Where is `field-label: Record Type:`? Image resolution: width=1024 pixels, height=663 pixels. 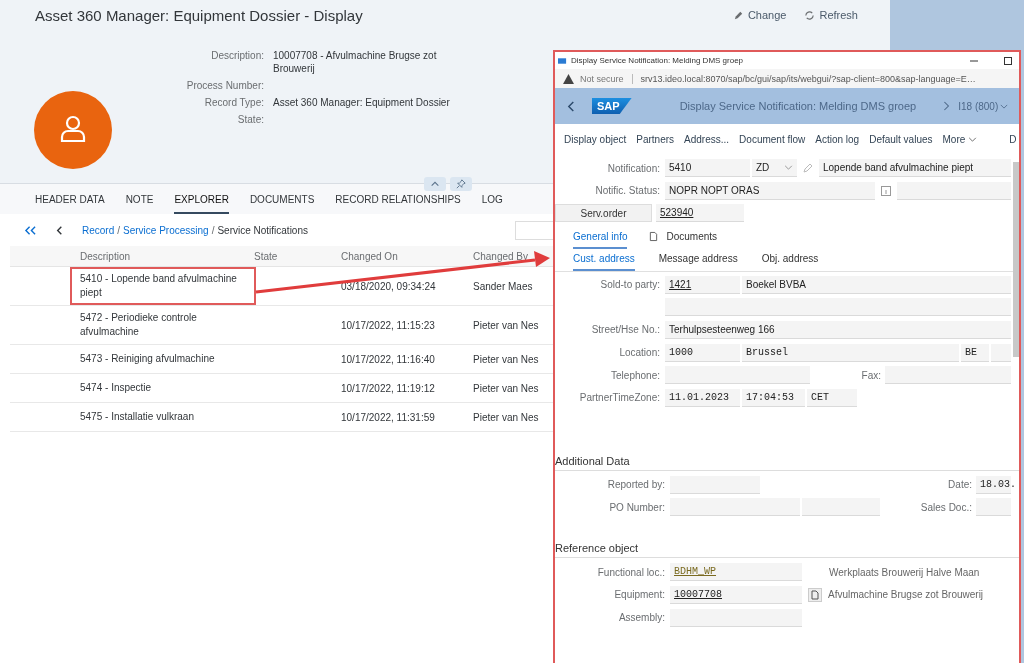
field-label: Record Type: is located at coordinates (233, 102).